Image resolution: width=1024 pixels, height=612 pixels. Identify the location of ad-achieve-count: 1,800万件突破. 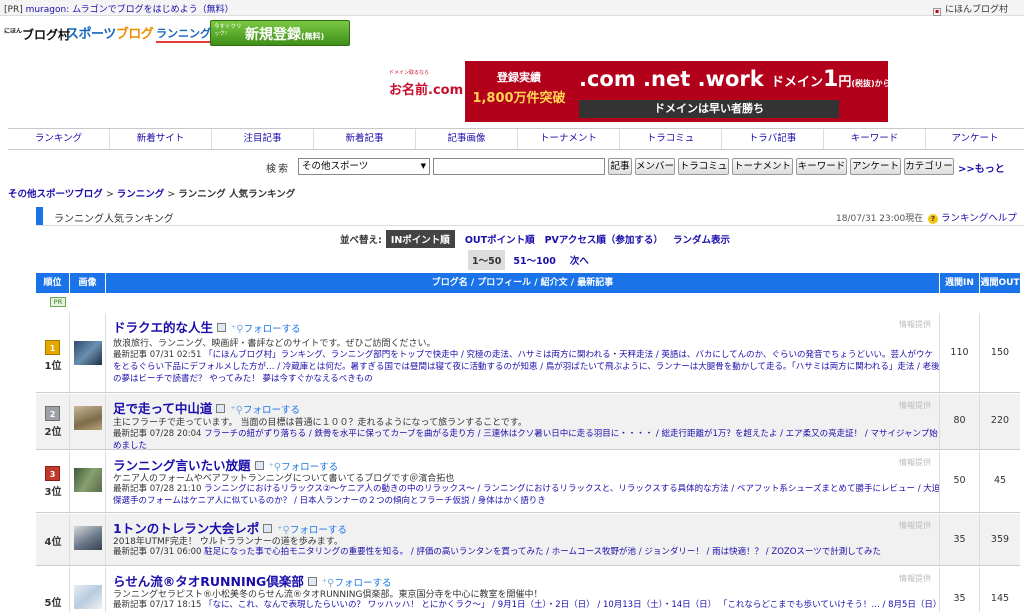
(519, 98).